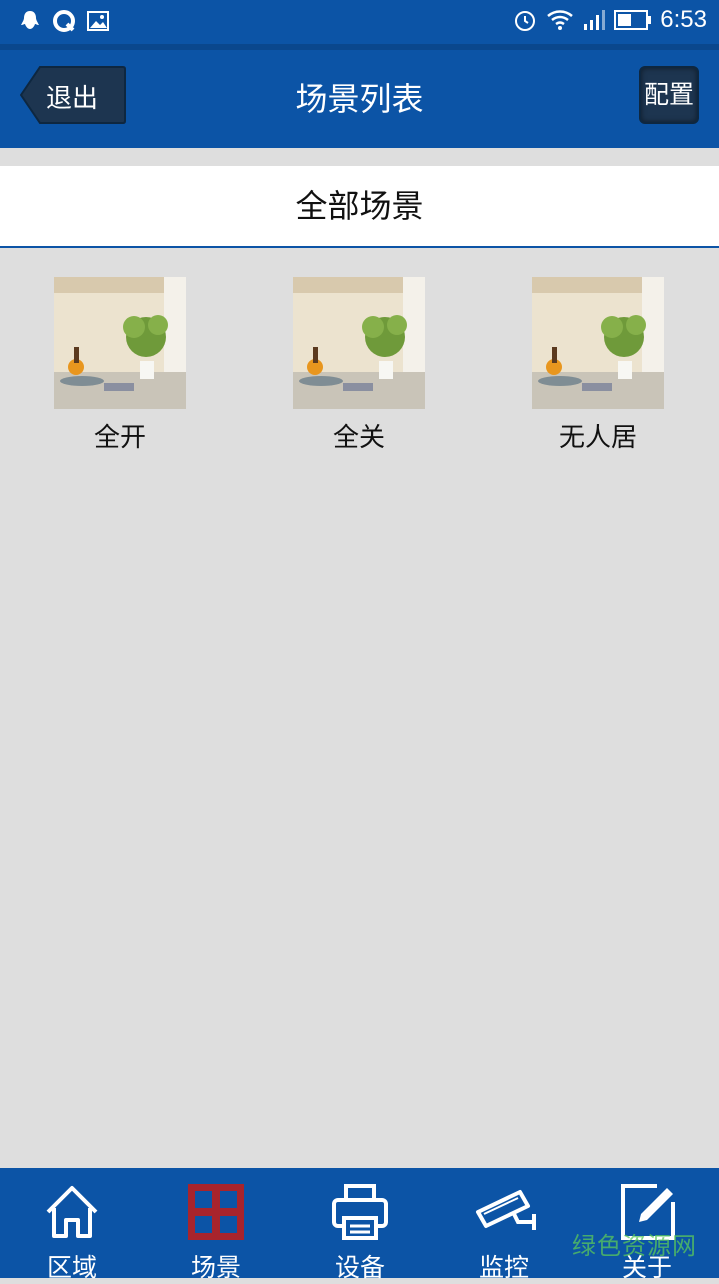 The width and height of the screenshot is (719, 1284). Describe the element at coordinates (72, 1212) in the screenshot. I see `home-icon` at that location.